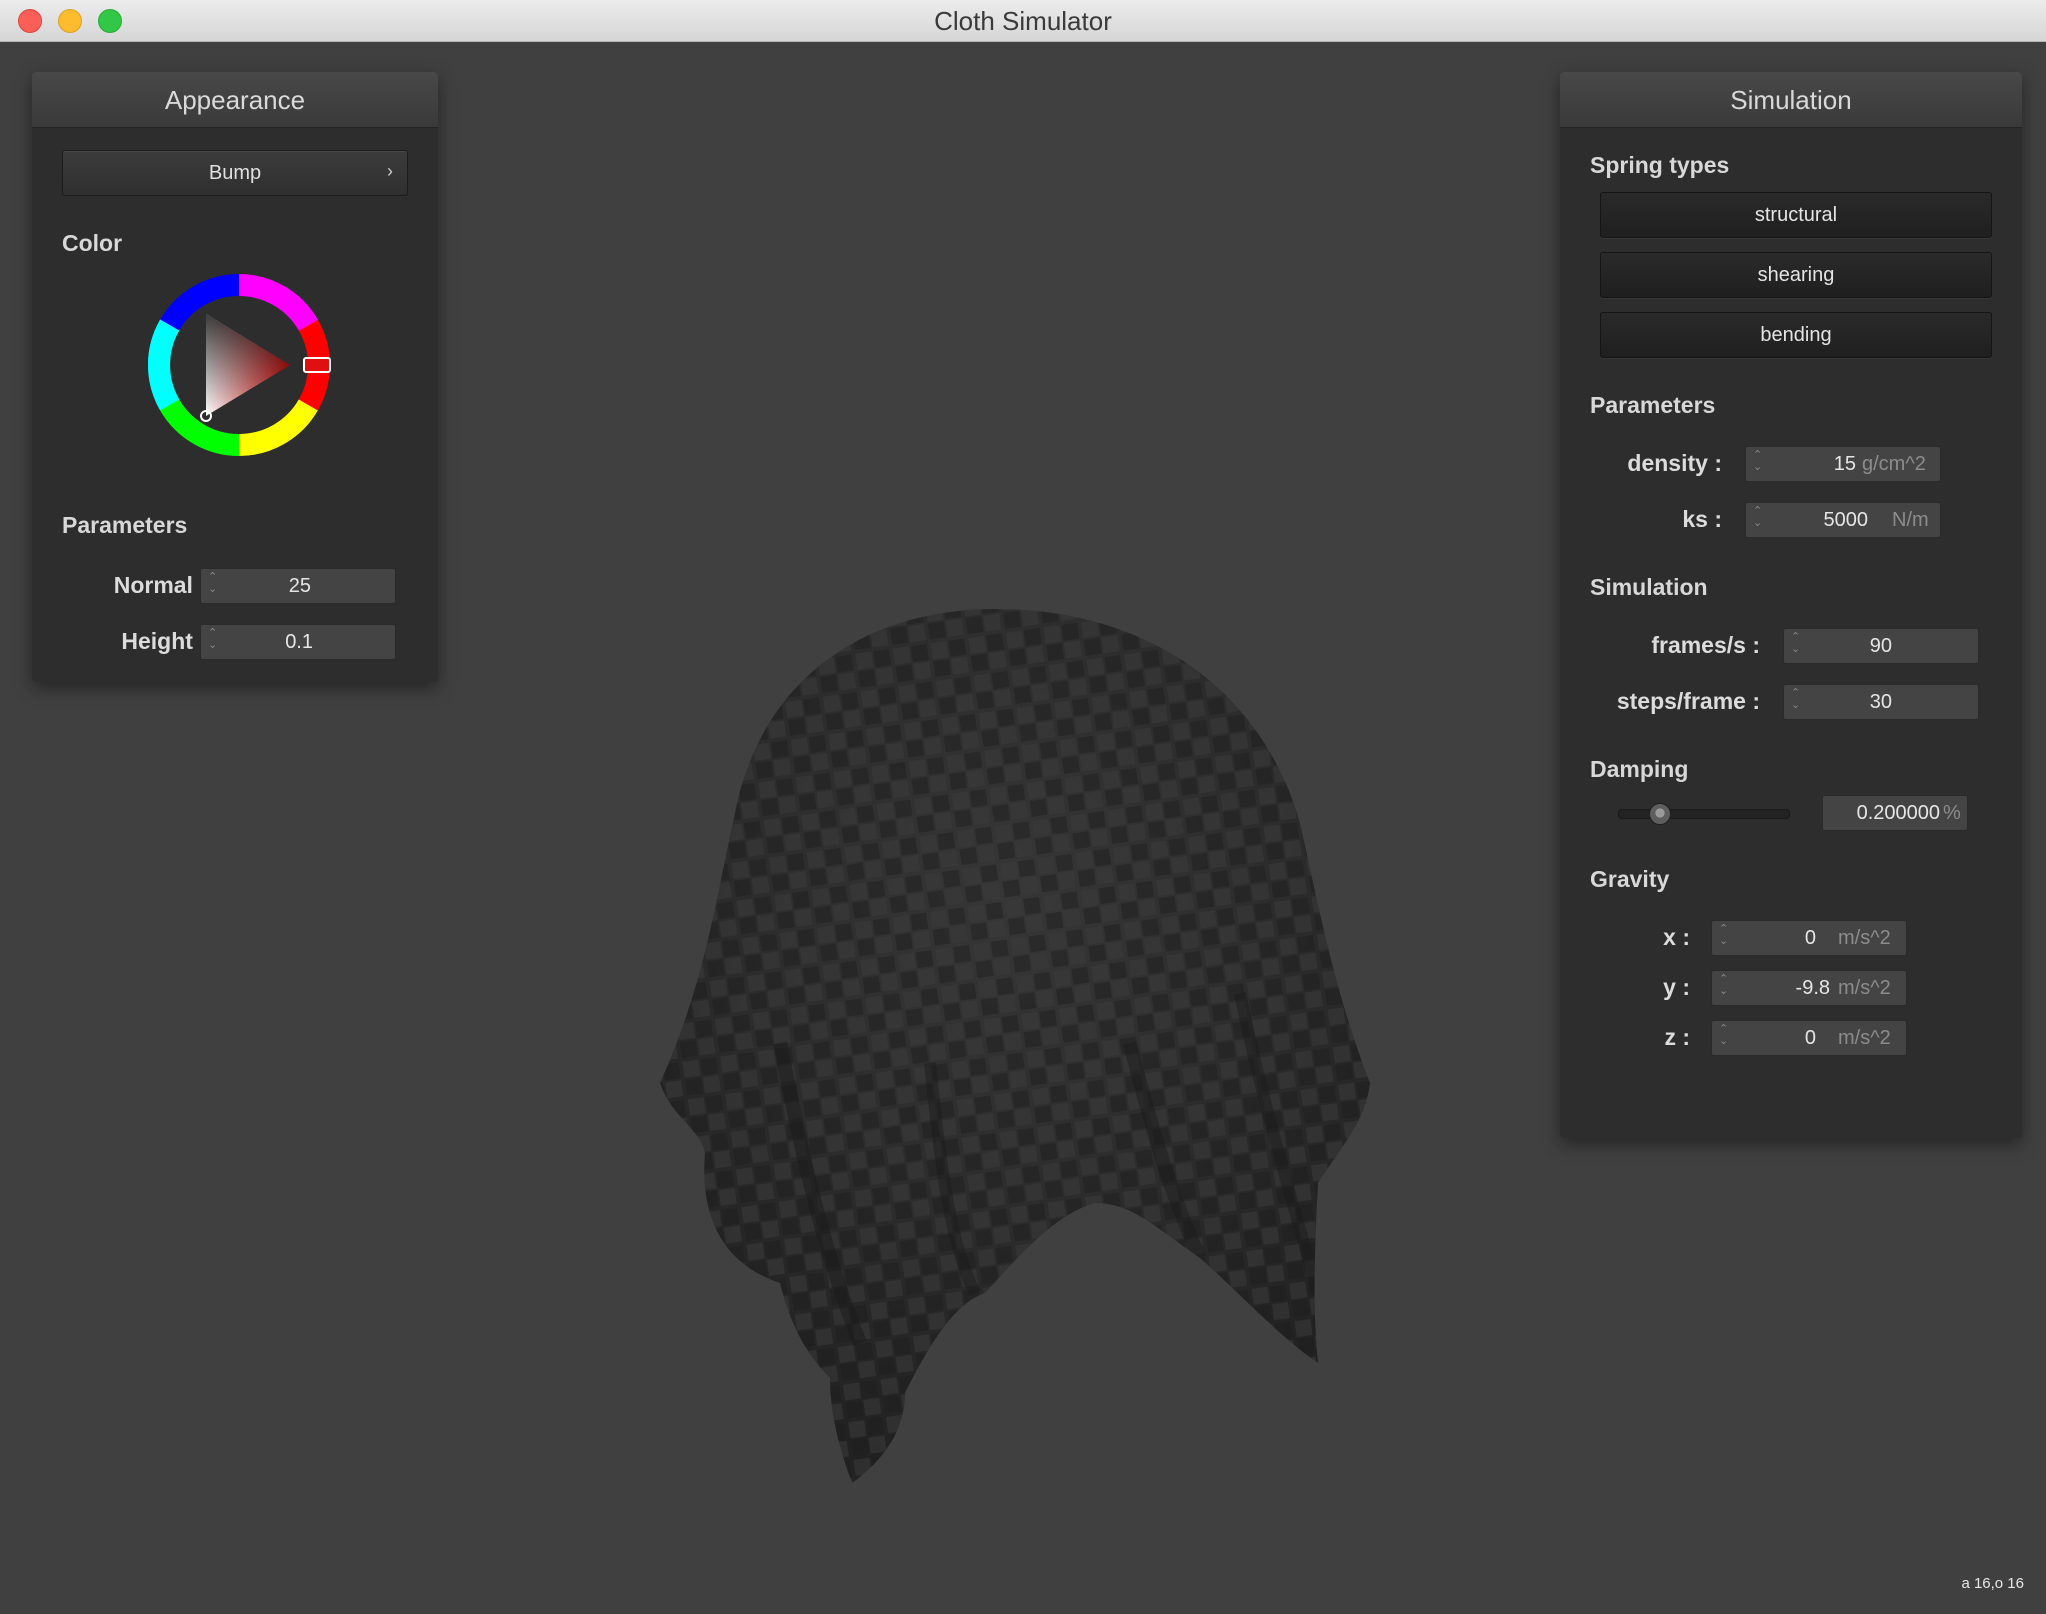 This screenshot has height=1614, width=2046. I want to click on gravity-y-input: ⌃ ⌄ -9.8 m/s^2, so click(1809, 988).